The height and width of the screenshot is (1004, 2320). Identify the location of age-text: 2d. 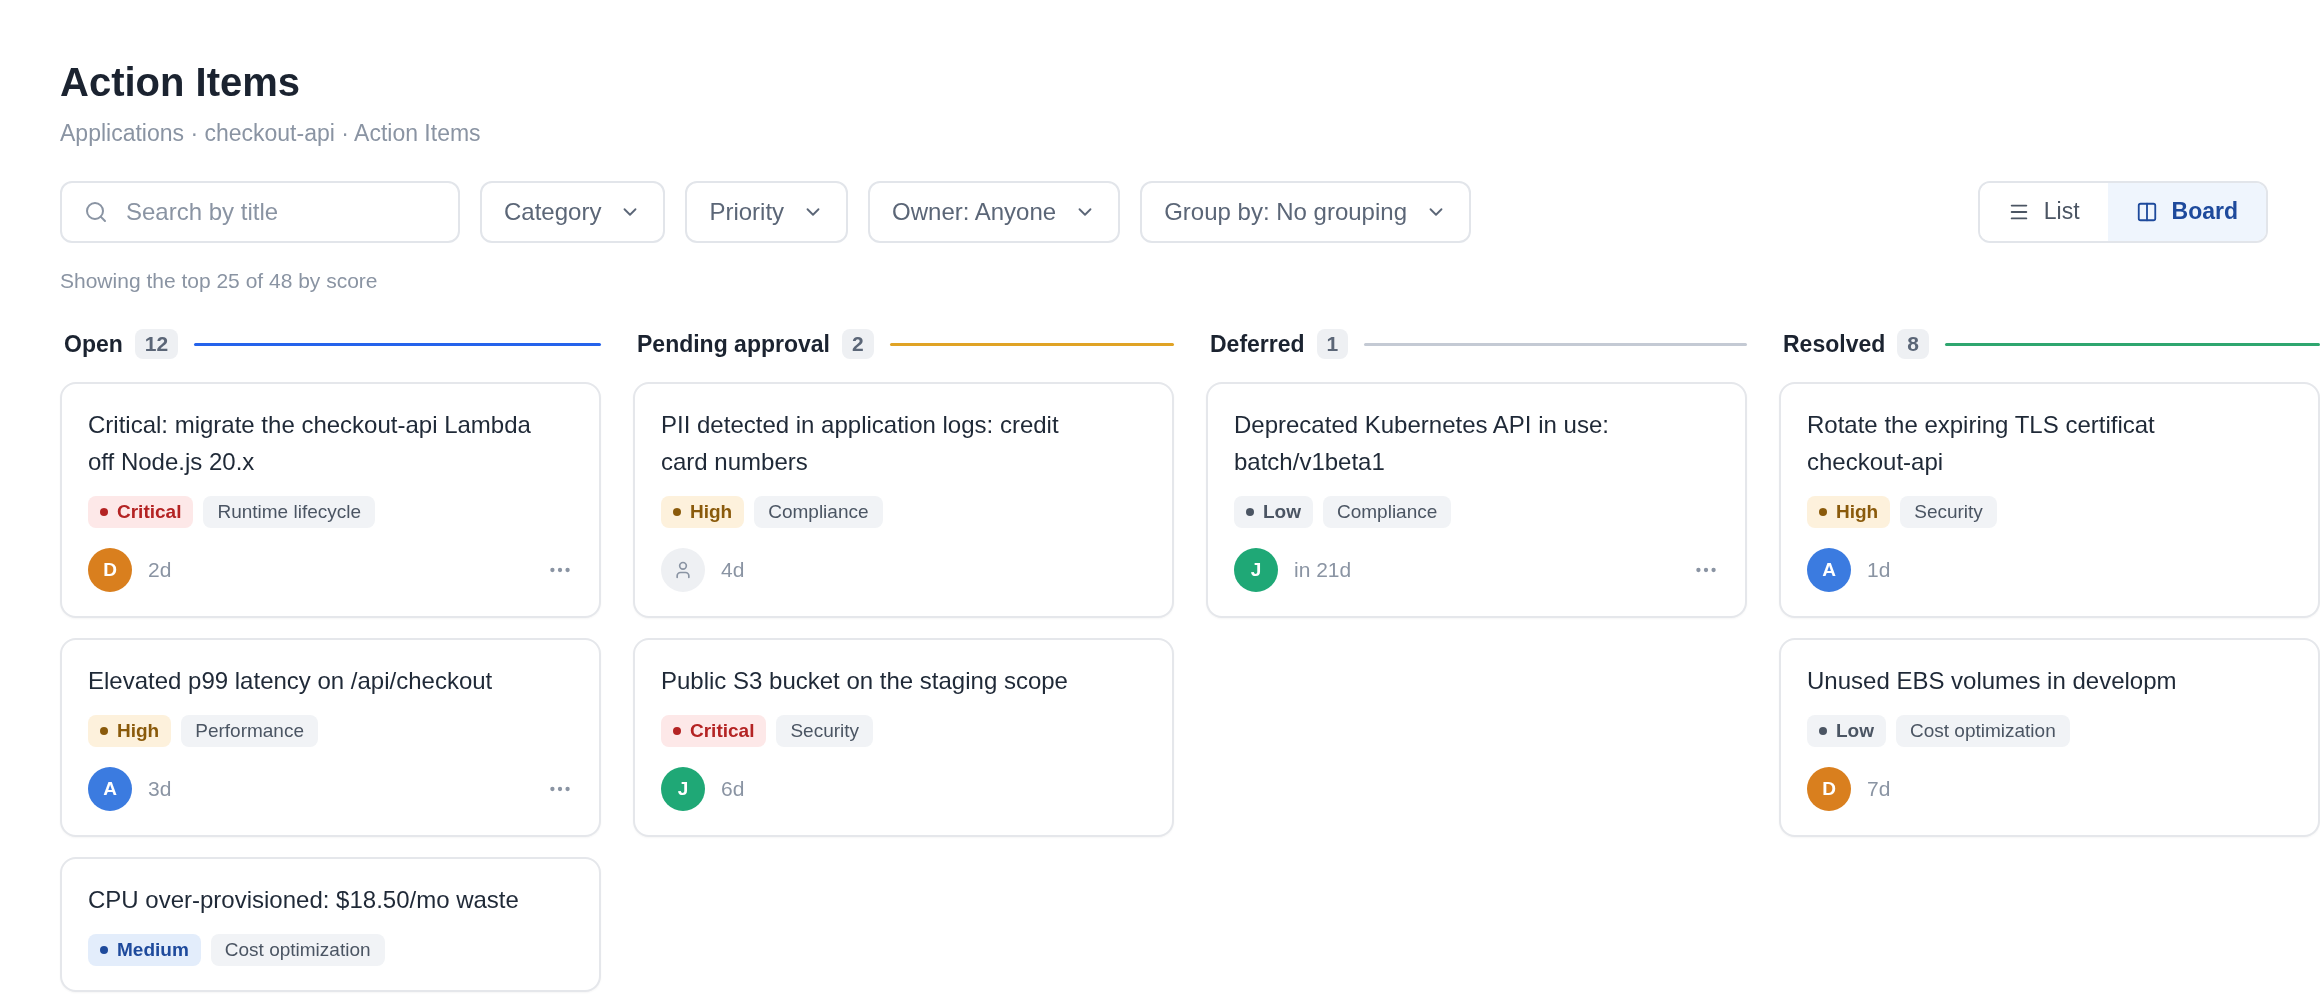
(160, 570).